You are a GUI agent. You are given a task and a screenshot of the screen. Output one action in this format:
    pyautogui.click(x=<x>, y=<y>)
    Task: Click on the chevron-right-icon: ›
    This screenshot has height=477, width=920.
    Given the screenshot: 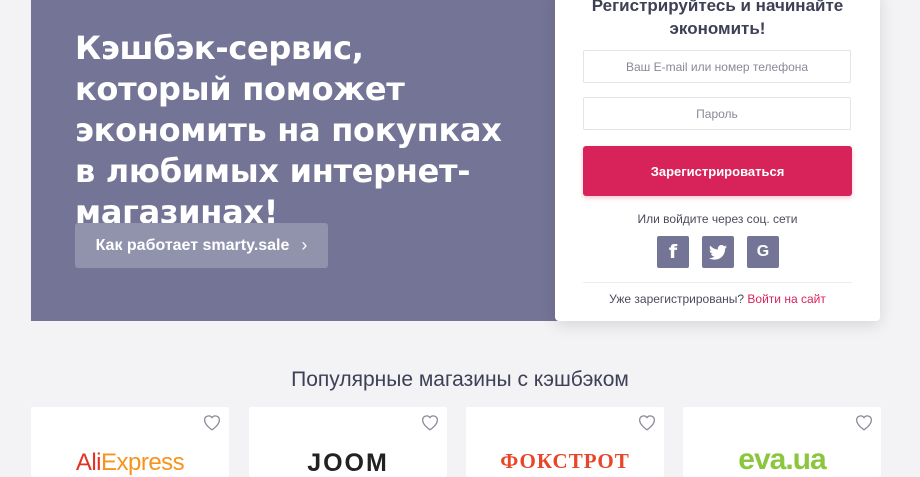 What is the action you would take?
    pyautogui.click(x=304, y=245)
    